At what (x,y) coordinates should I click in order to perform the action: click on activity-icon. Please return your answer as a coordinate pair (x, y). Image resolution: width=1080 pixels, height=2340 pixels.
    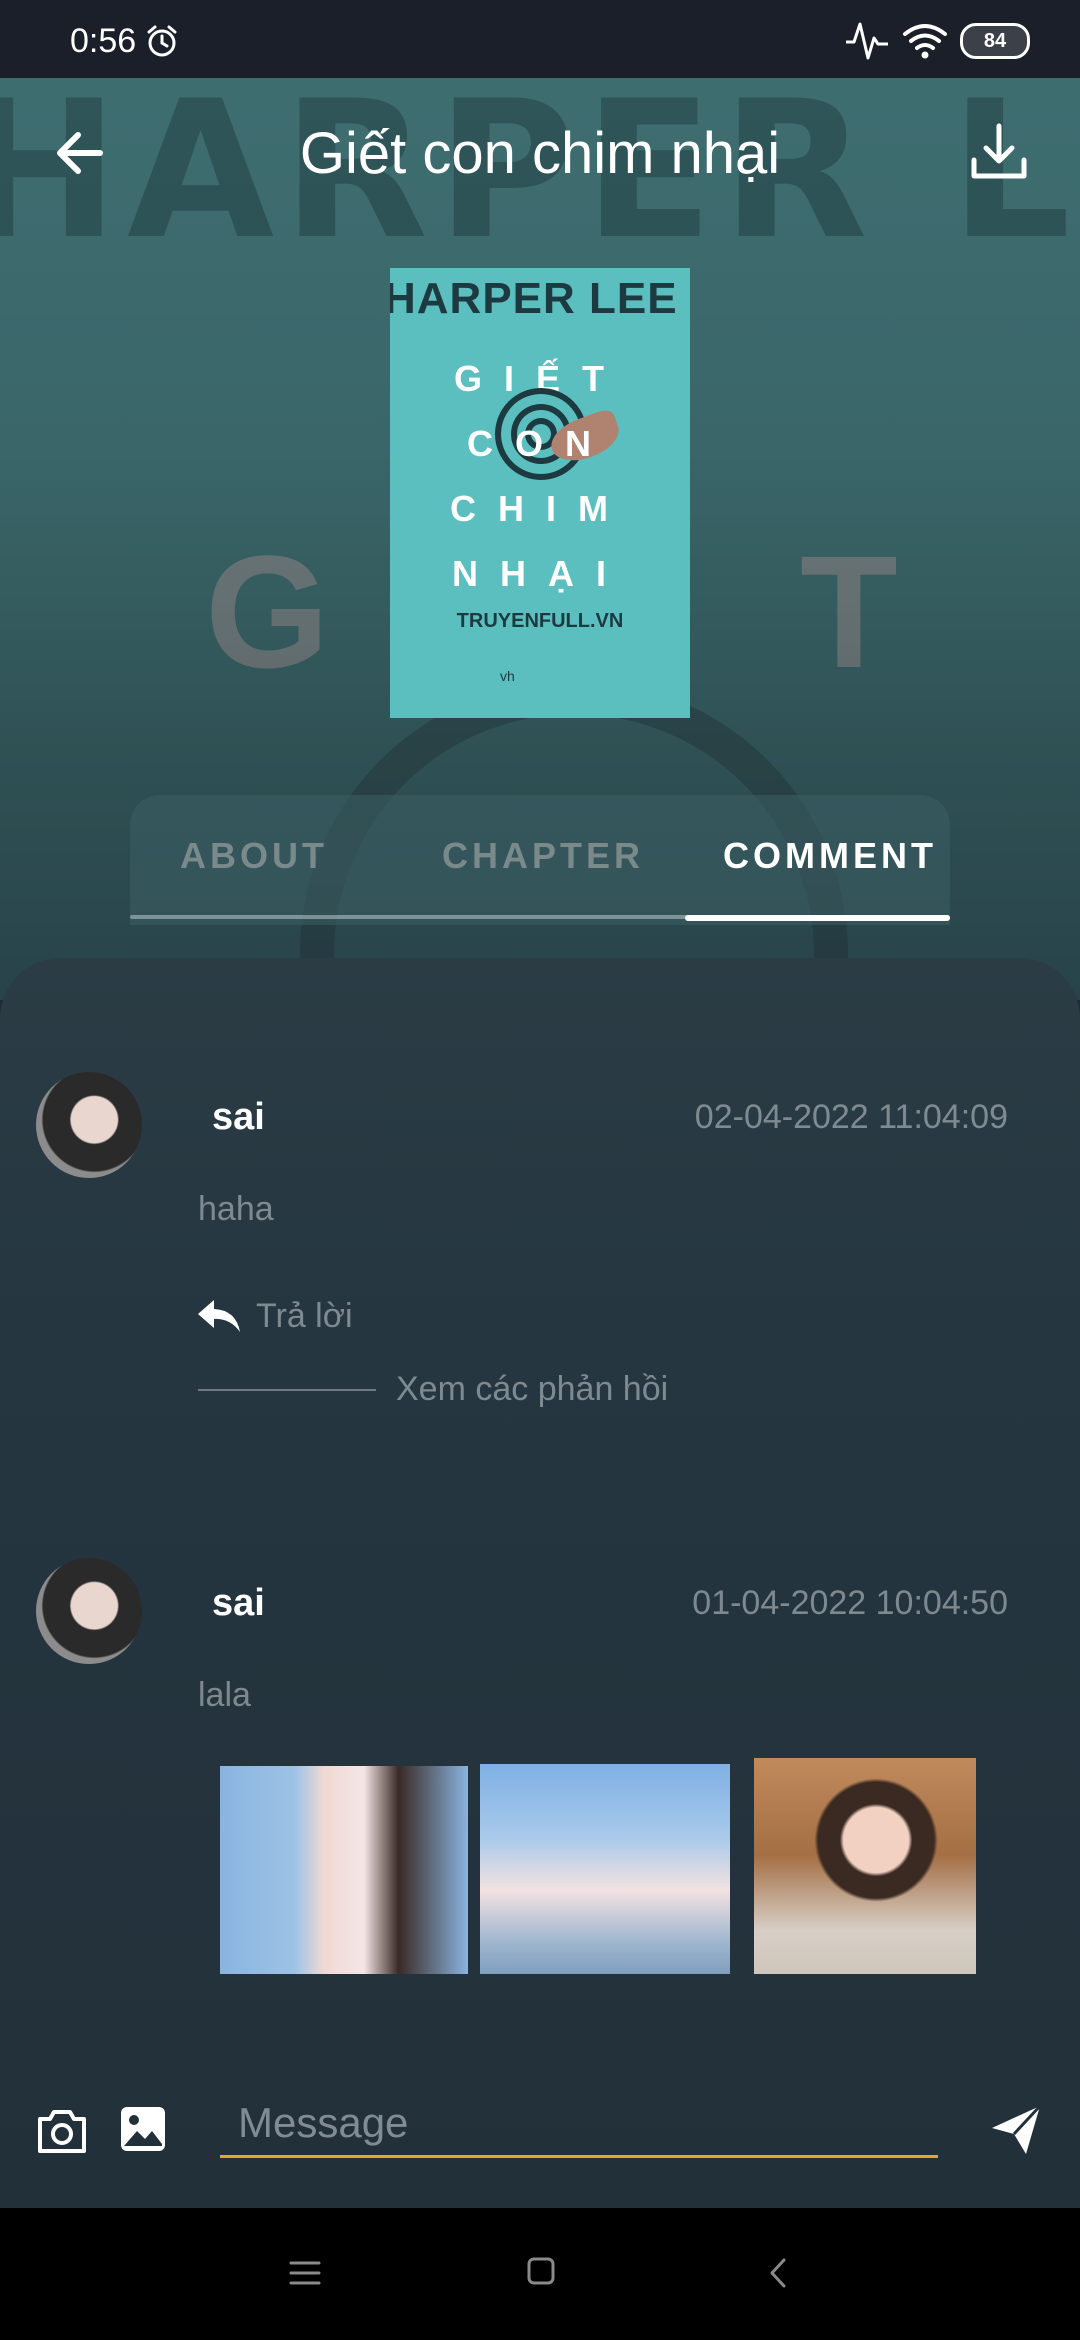
    Looking at the image, I should click on (867, 41).